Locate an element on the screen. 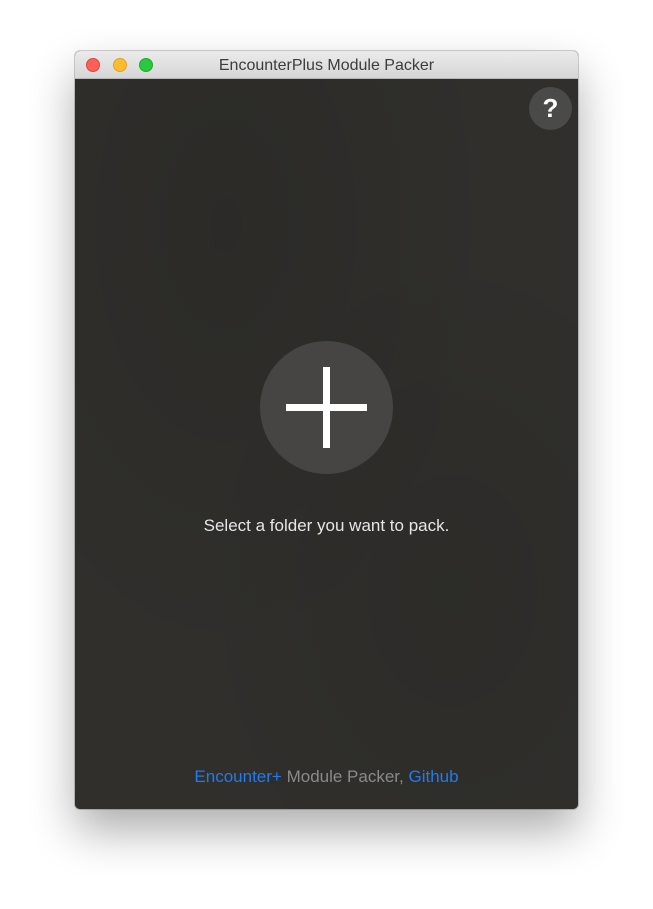 This screenshot has width=653, height=909. select-folder-prompt: Select a folder you want to pack. is located at coordinates (326, 525).